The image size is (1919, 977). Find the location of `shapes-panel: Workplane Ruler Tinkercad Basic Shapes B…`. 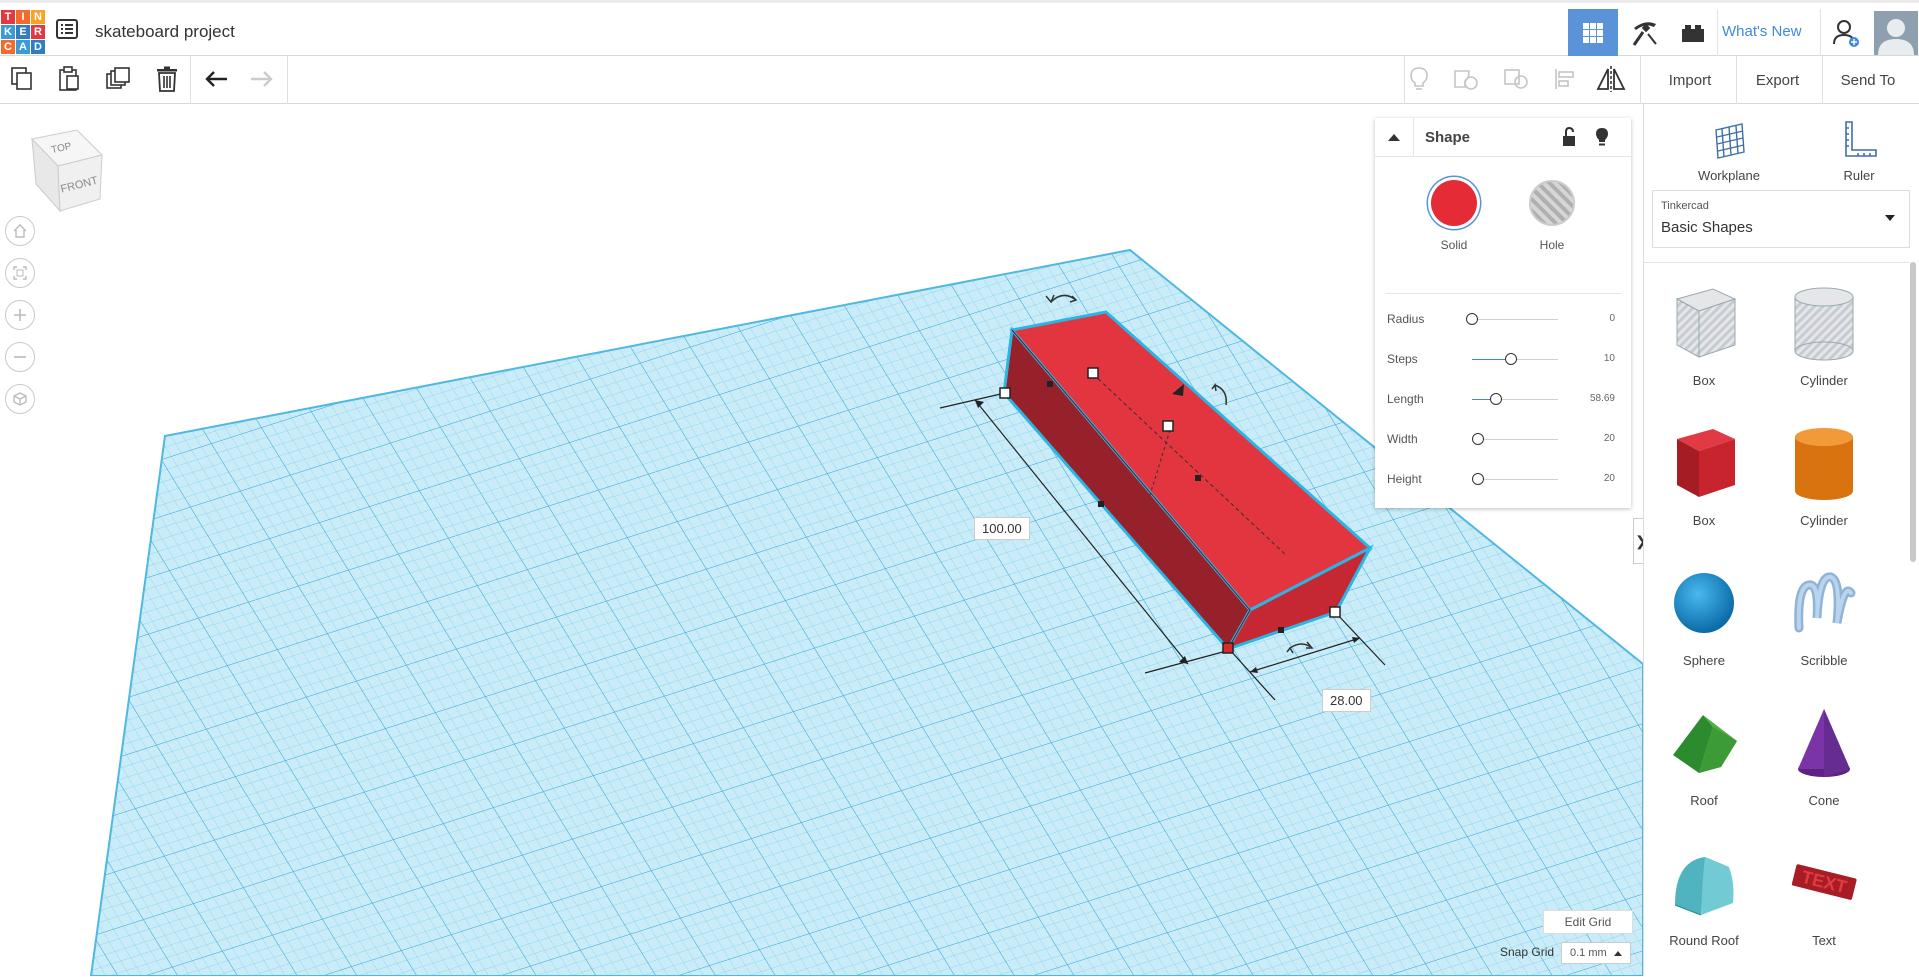

shapes-panel: Workplane Ruler Tinkercad Basic Shapes B… is located at coordinates (1781, 540).